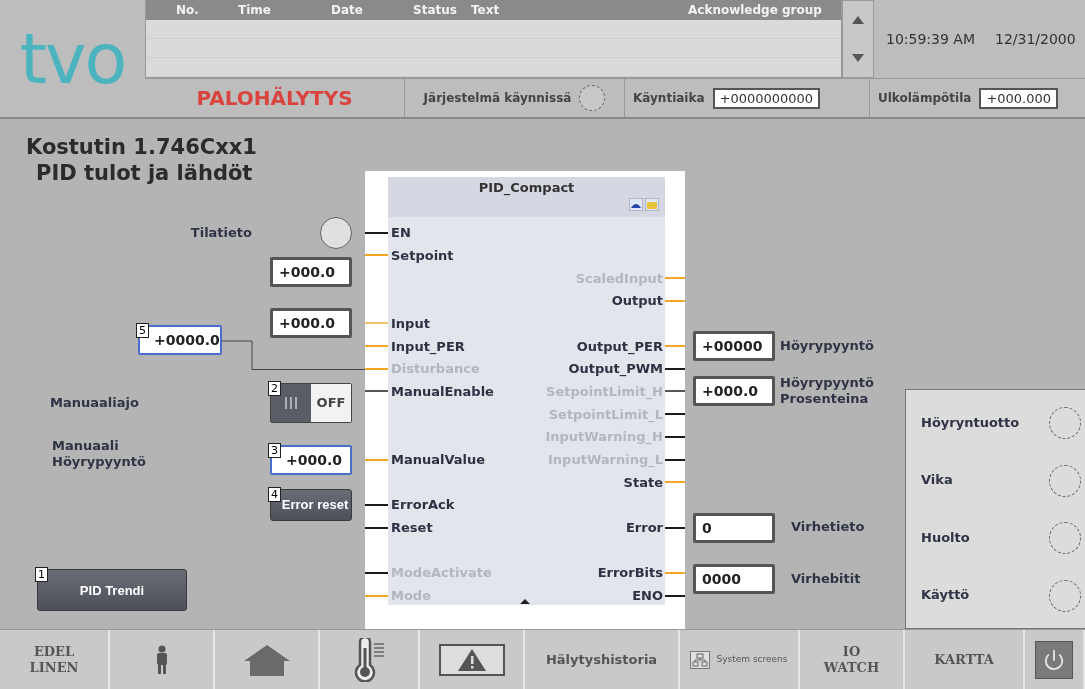 The width and height of the screenshot is (1085, 689). I want to click on input-pin-label: ManualEnable, so click(442, 391).